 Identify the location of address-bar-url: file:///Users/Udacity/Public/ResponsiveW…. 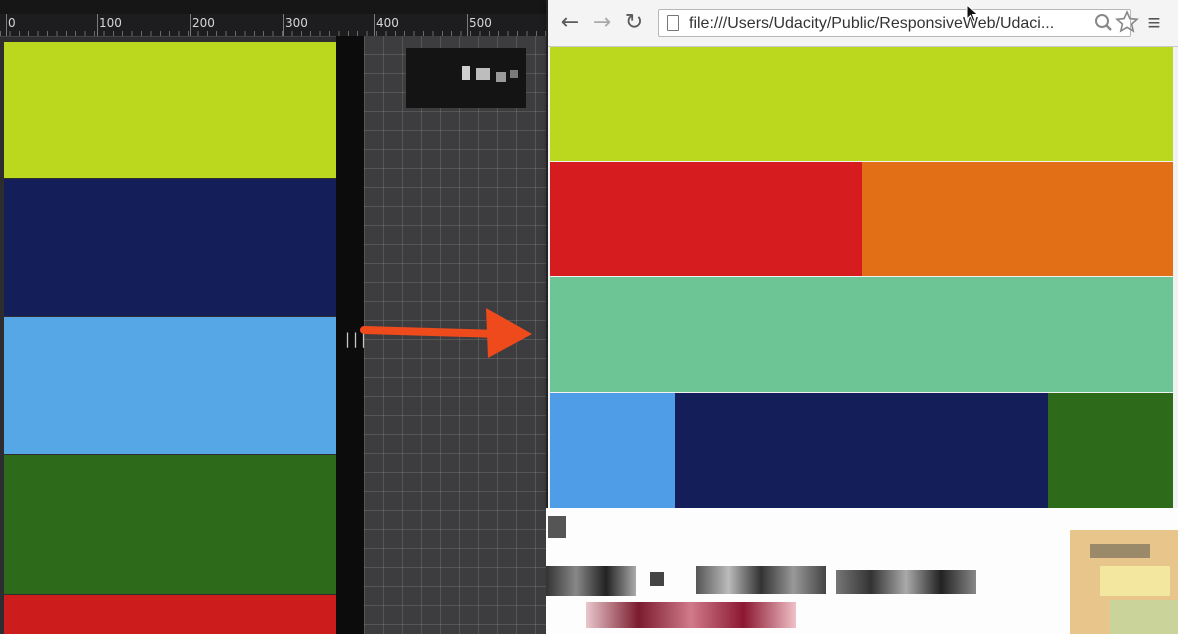
(886, 24).